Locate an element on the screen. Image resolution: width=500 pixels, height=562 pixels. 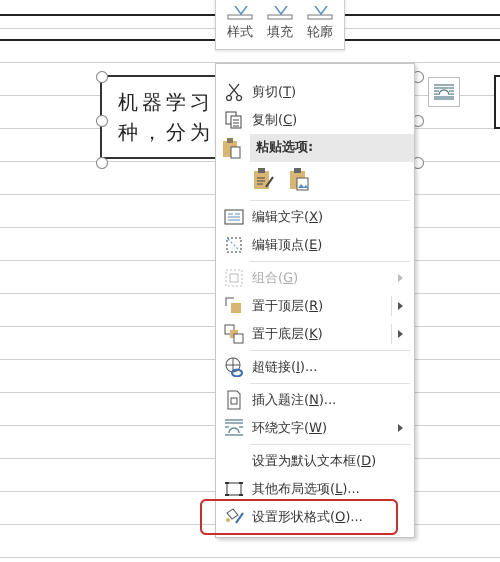
group-icon is located at coordinates (234, 278).